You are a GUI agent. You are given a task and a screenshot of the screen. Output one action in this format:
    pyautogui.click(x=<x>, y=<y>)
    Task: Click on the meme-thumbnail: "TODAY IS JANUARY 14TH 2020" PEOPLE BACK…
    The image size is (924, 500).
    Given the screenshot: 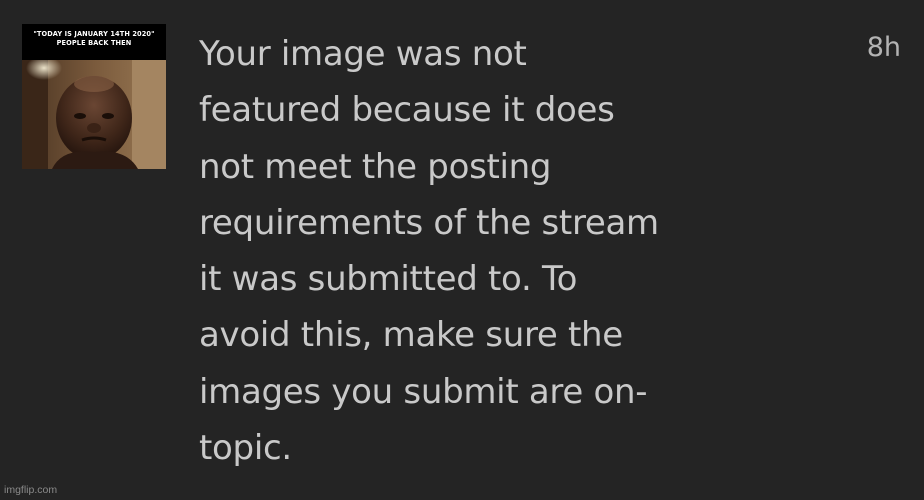 What is the action you would take?
    pyautogui.click(x=94, y=96)
    